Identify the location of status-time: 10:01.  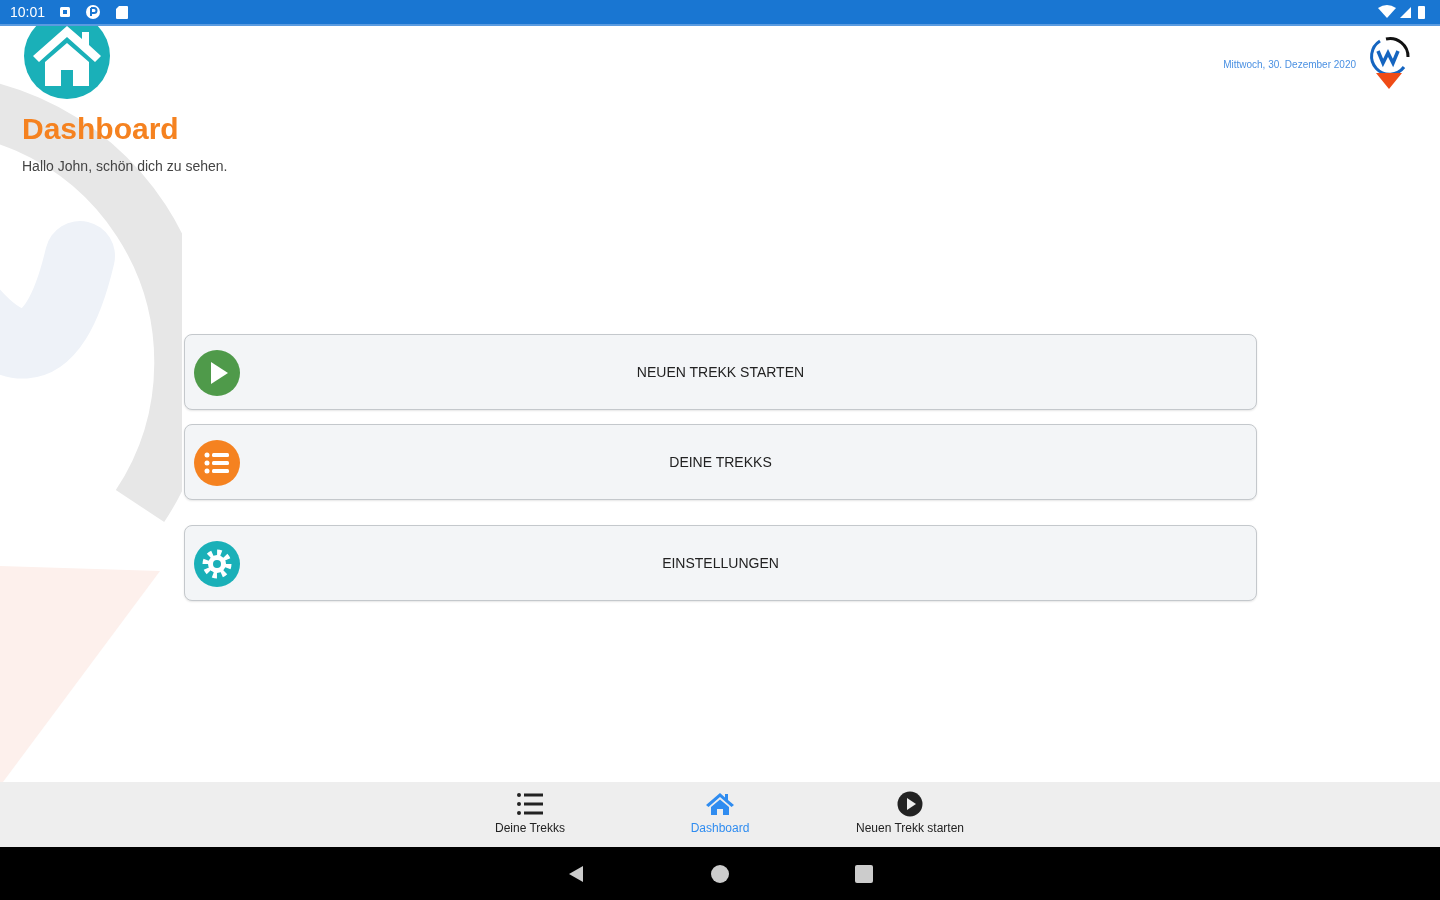
(28, 12).